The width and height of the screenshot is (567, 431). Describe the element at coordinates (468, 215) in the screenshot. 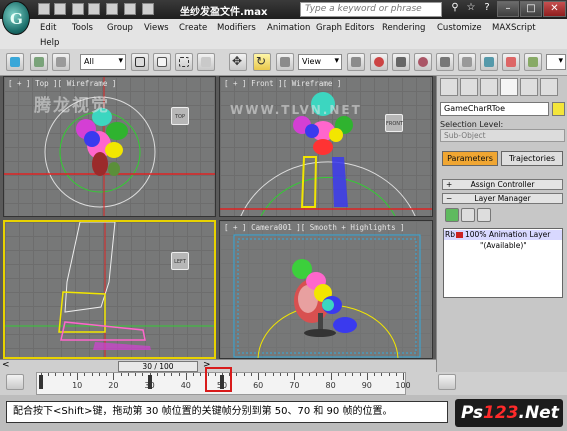

I see `layer-manager-icon` at that location.